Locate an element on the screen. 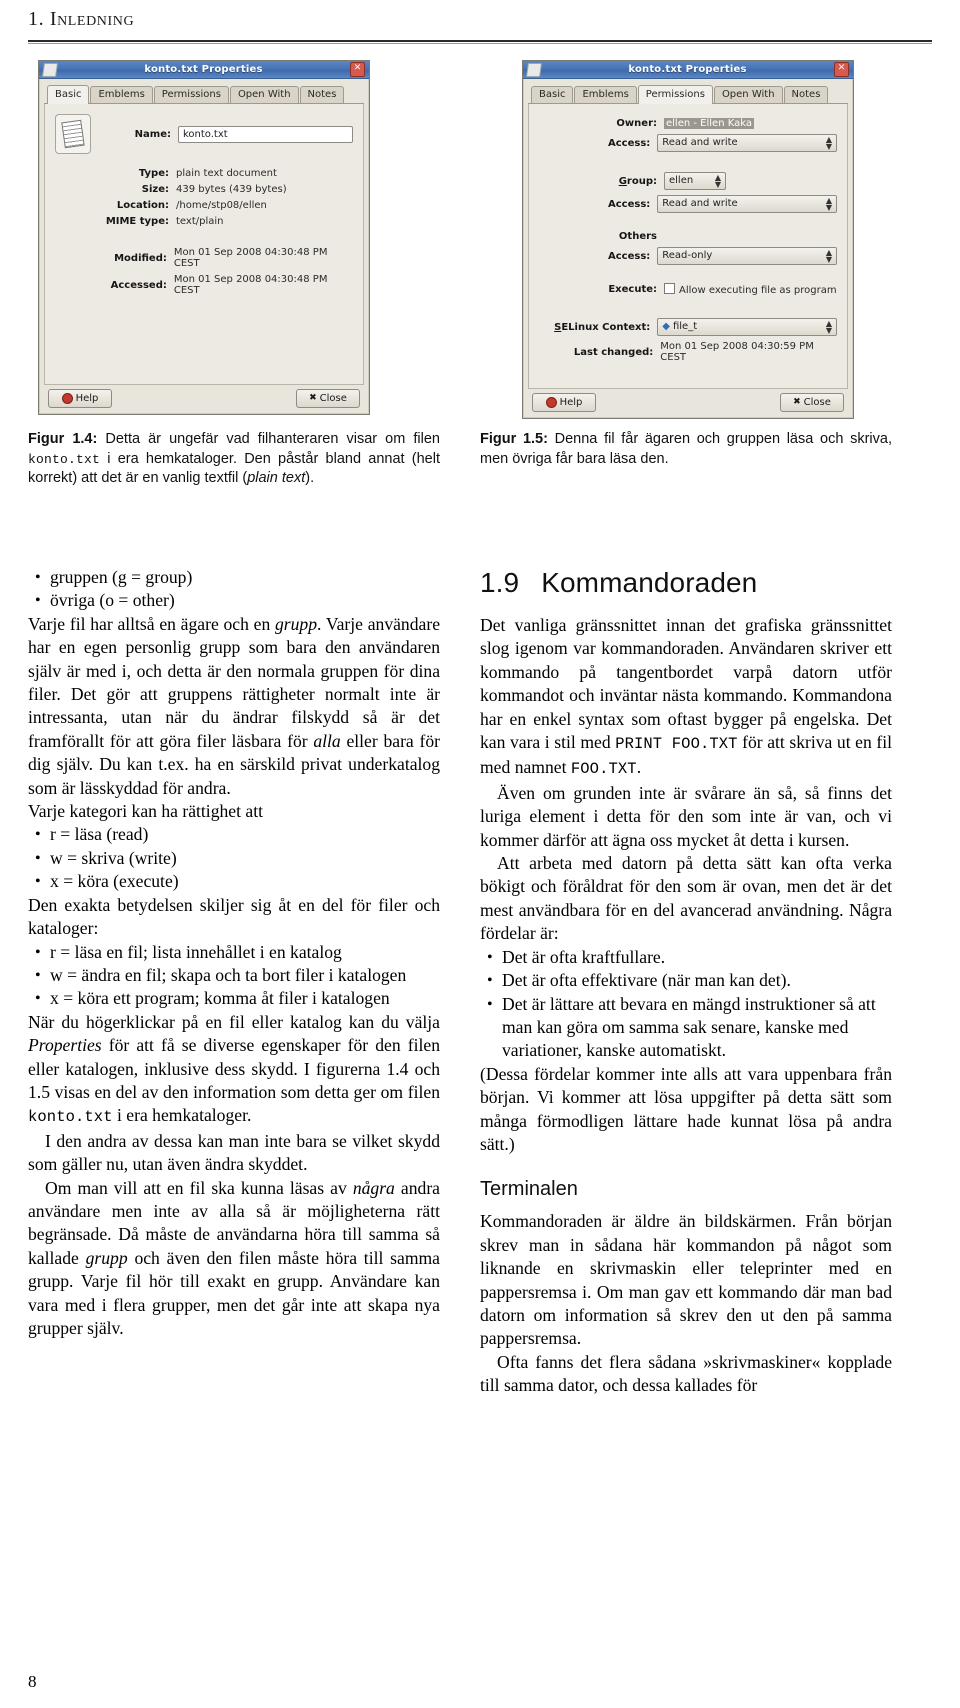 Image resolution: width=960 pixels, height=1708 pixels. figure-caption-label: Figur 1.5: is located at coordinates (514, 439).